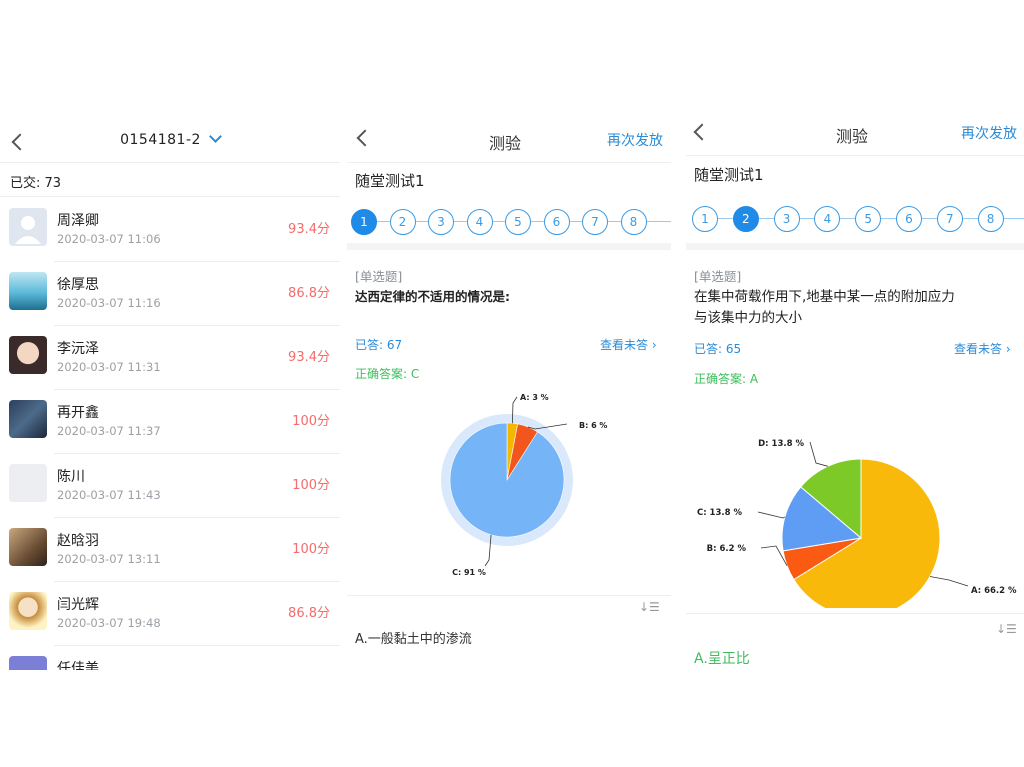 The height and width of the screenshot is (767, 1024). What do you see at coordinates (722, 659) in the screenshot?
I see `option-a: A.呈正比` at bounding box center [722, 659].